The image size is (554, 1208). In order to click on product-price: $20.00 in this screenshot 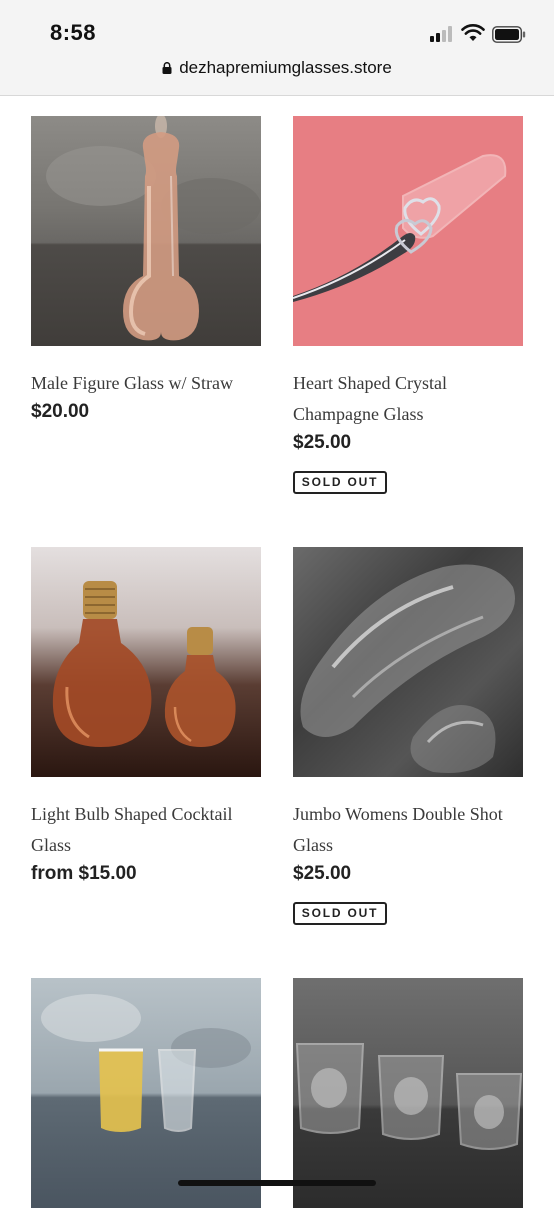, I will do `click(60, 411)`.